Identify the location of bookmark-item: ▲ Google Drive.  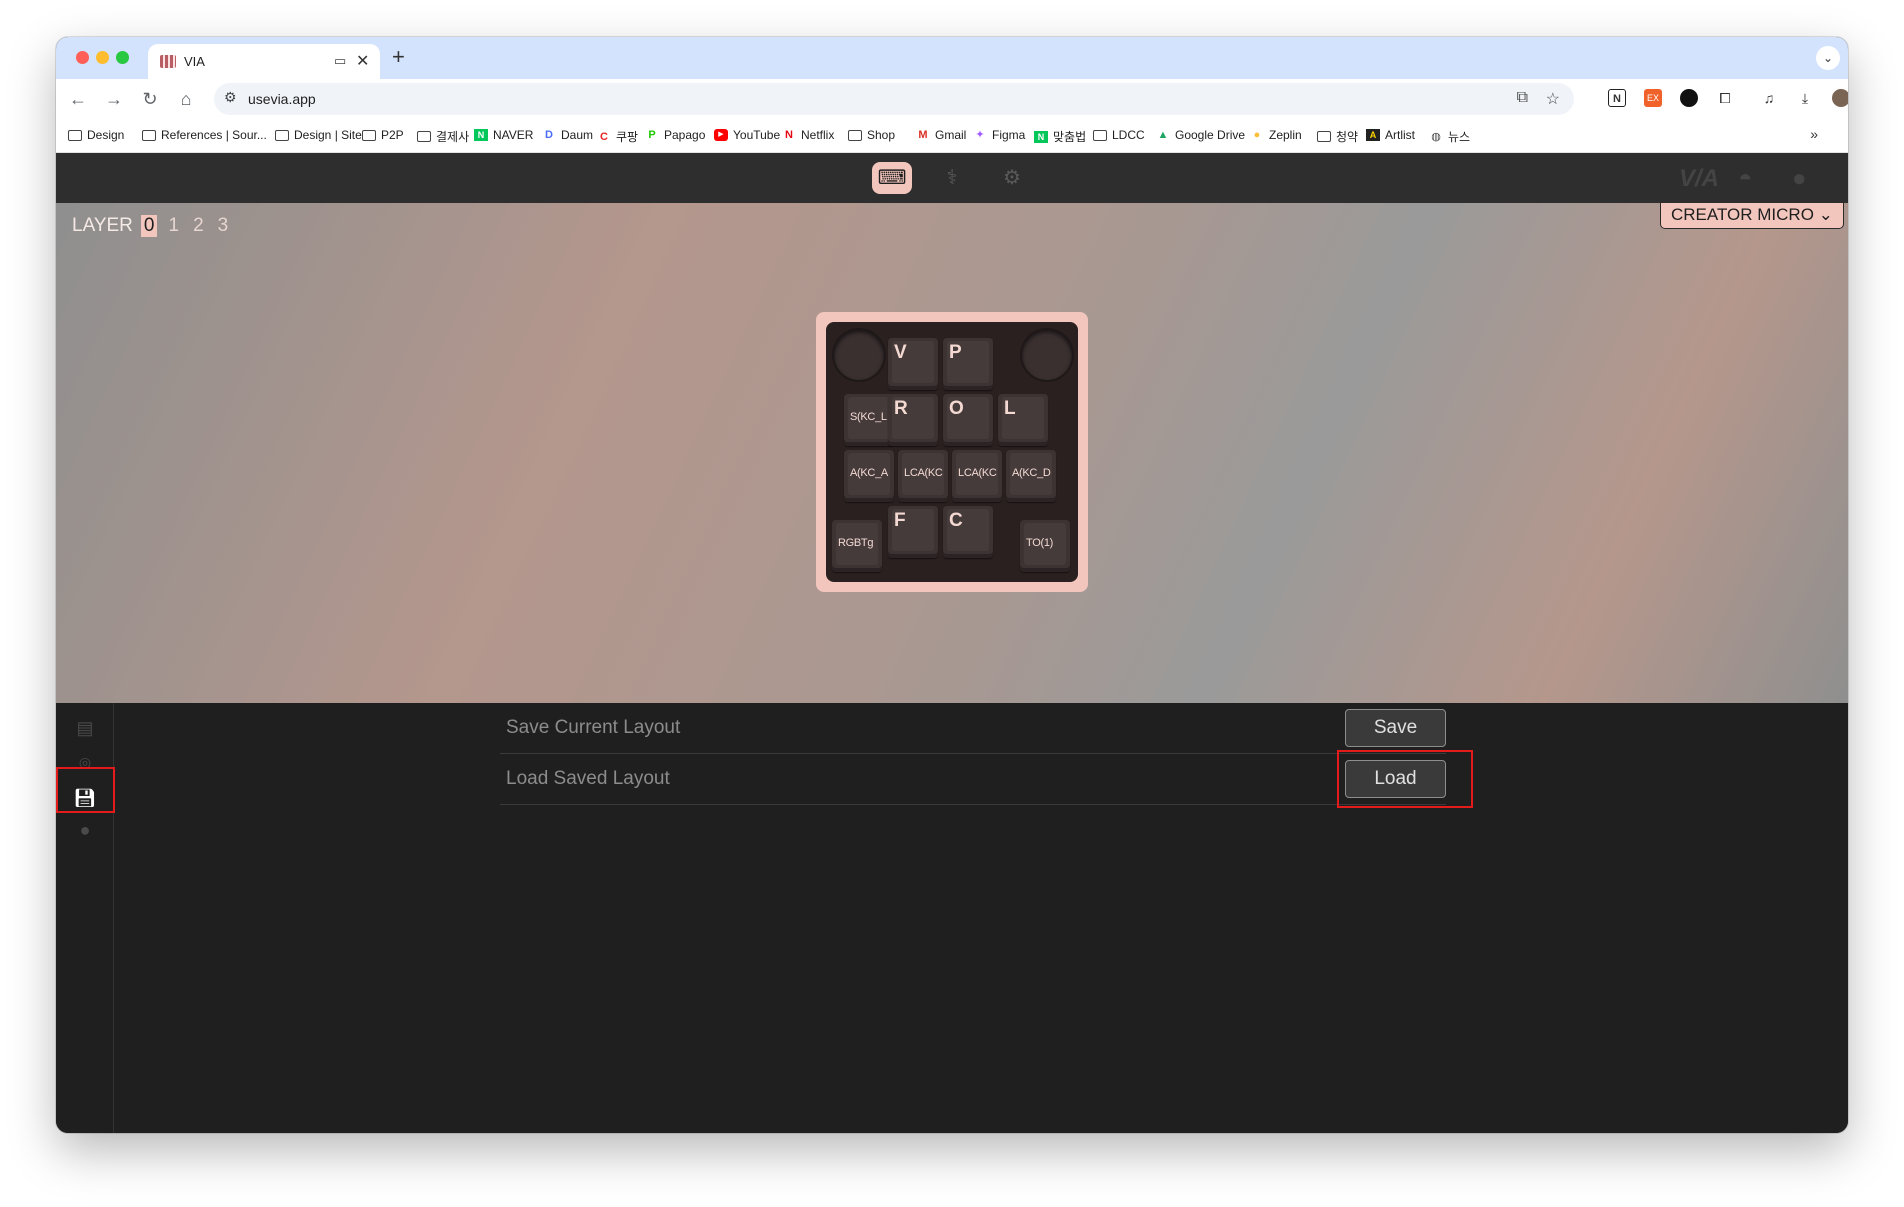
(1200, 135).